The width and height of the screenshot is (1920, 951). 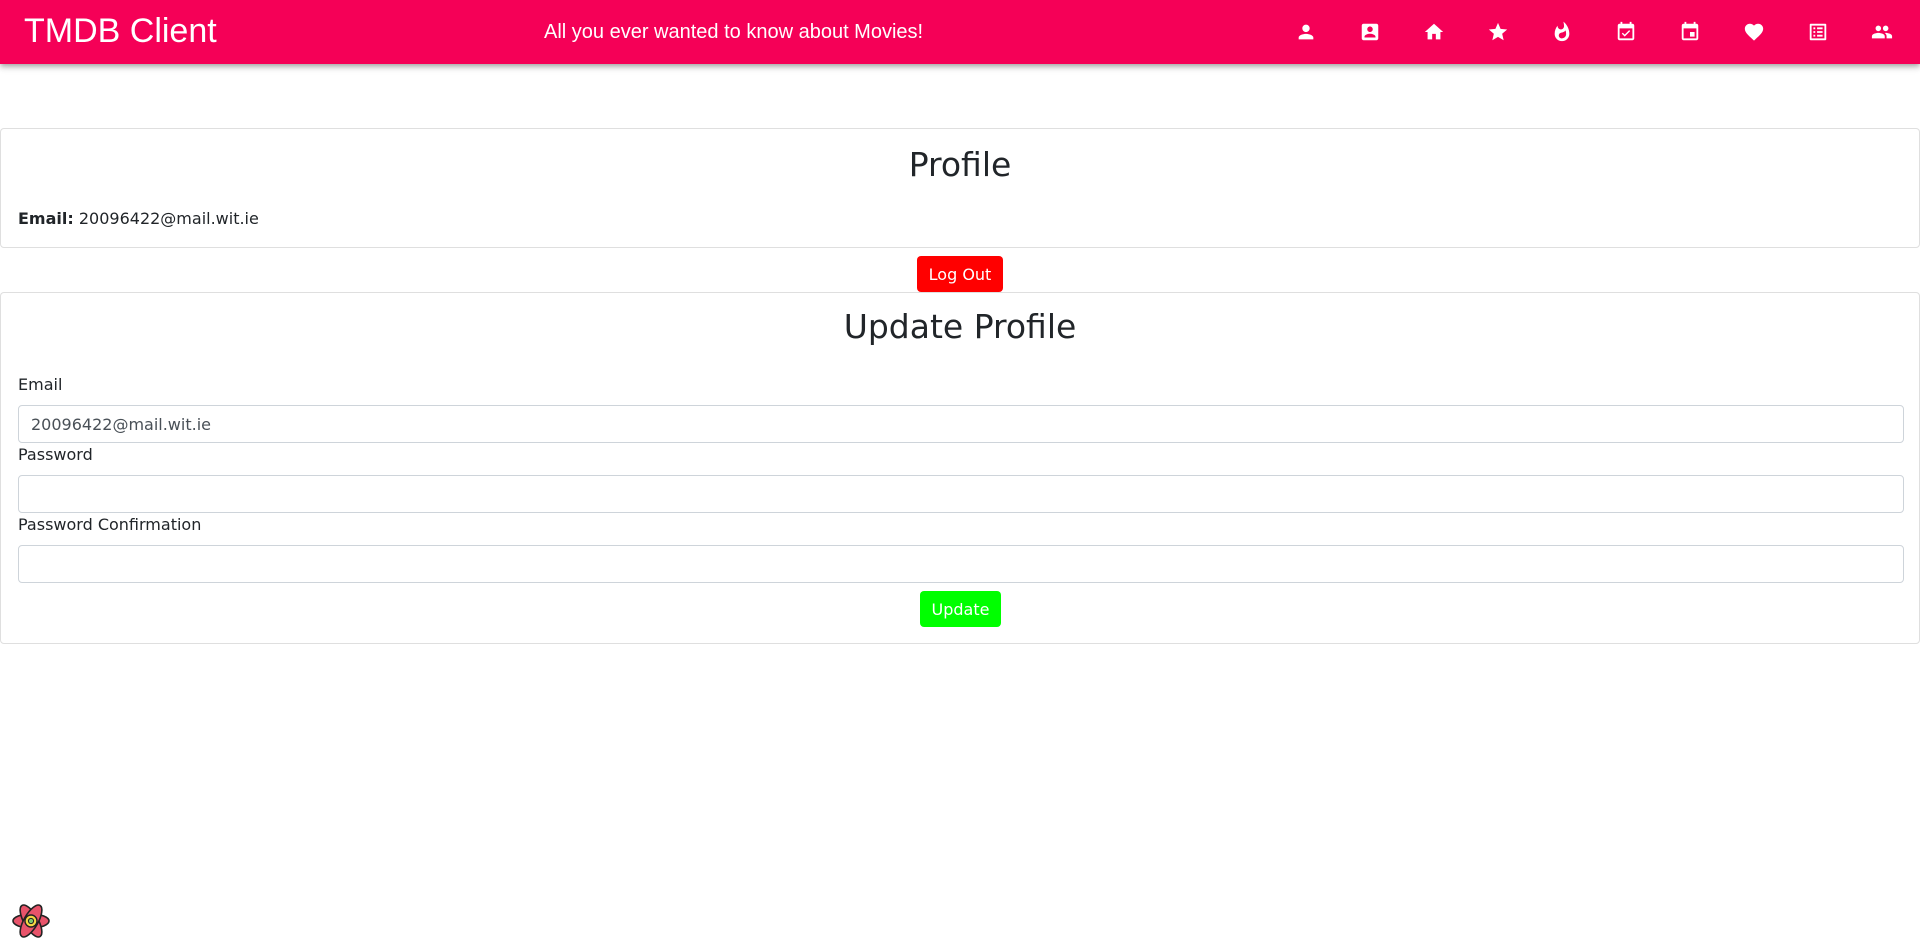 What do you see at coordinates (1626, 32) in the screenshot?
I see `event-available-icon` at bounding box center [1626, 32].